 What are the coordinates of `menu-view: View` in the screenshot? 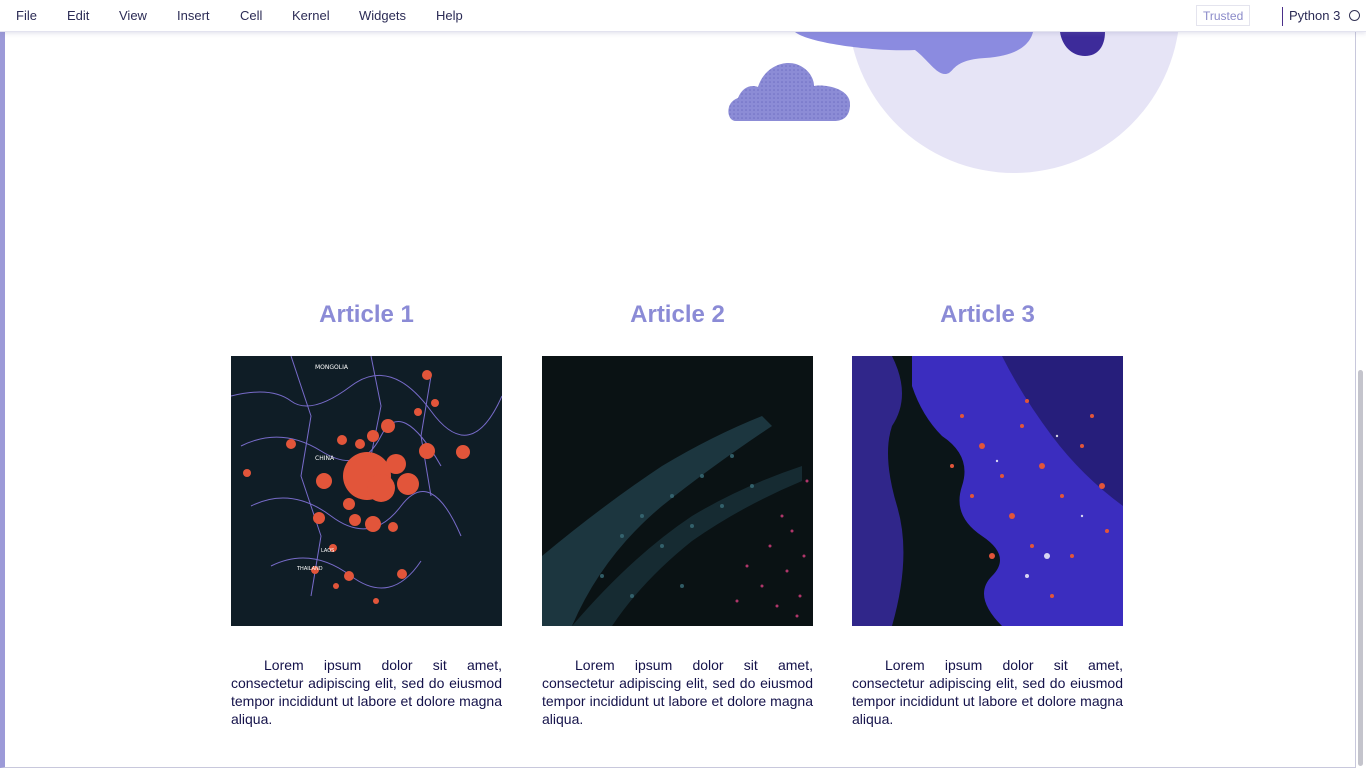 It's located at (133, 15).